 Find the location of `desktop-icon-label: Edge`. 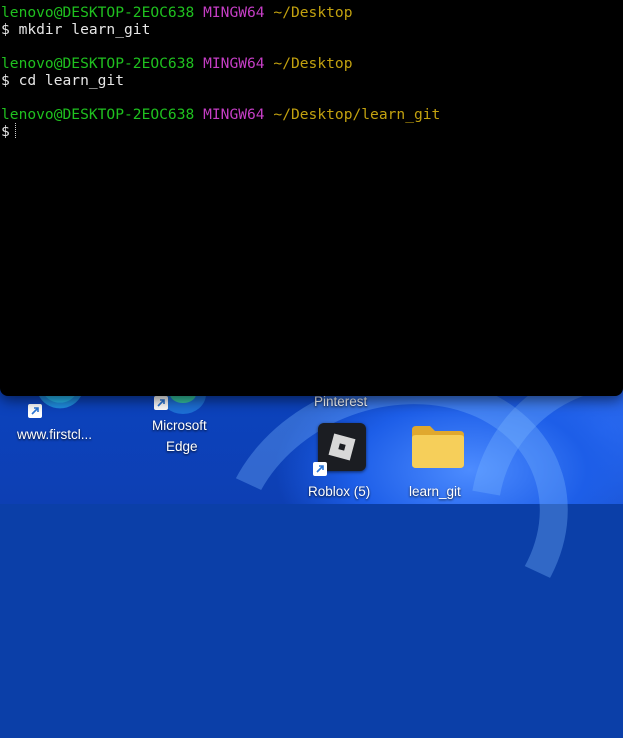

desktop-icon-label: Edge is located at coordinates (182, 446).